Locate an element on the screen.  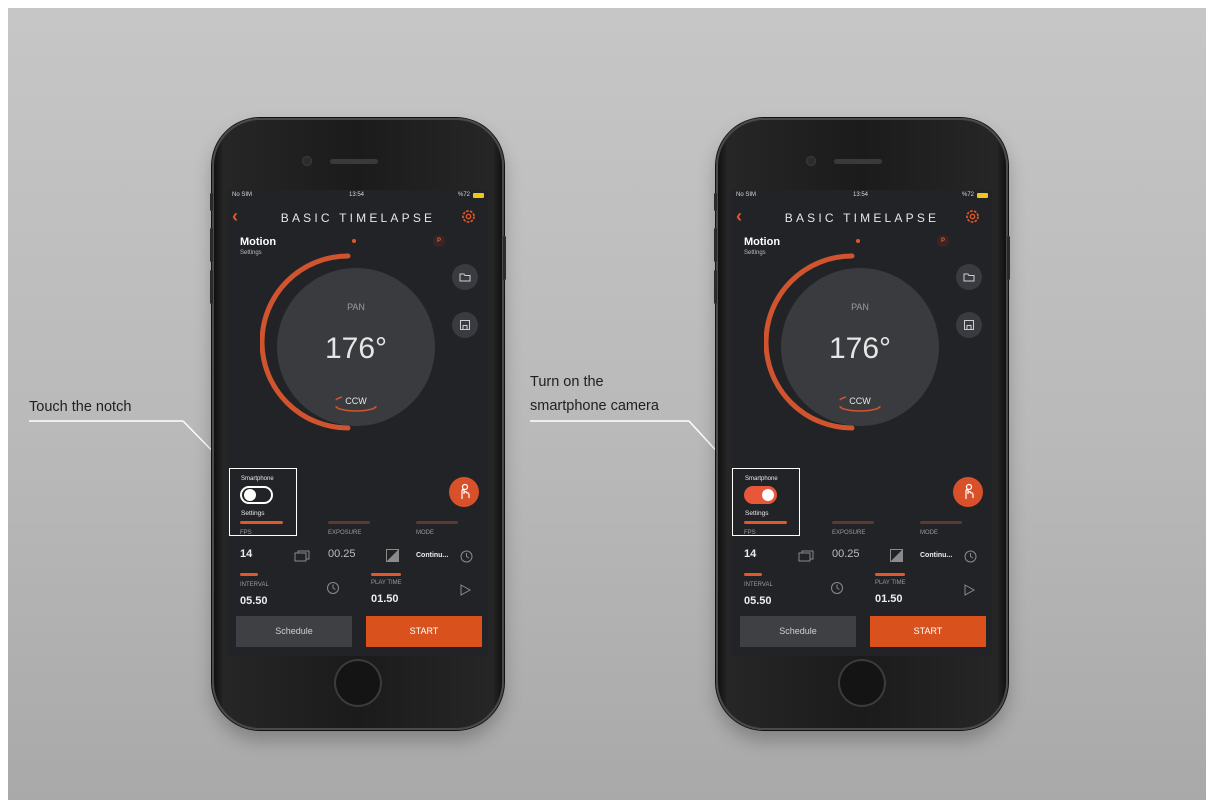
highlight-box-left is located at coordinates (263, 502).